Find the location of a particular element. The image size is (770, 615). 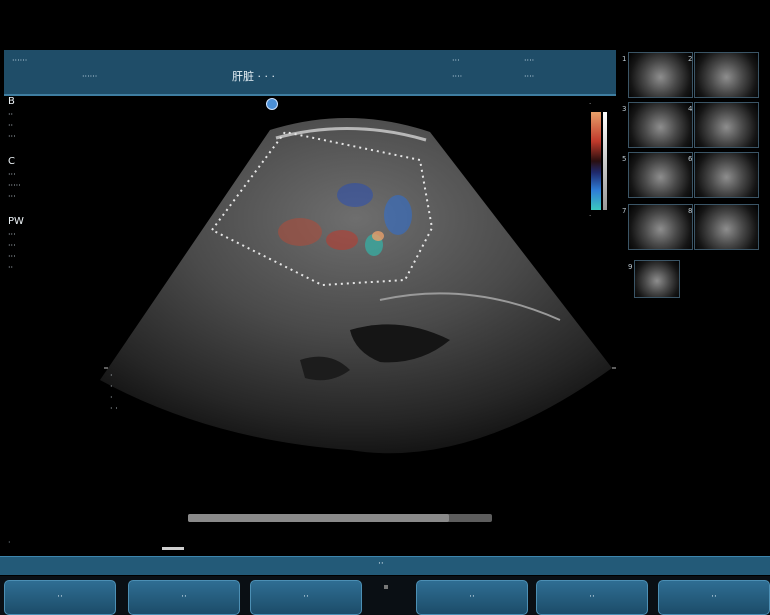

thumbnail: 1 is located at coordinates (657, 75).